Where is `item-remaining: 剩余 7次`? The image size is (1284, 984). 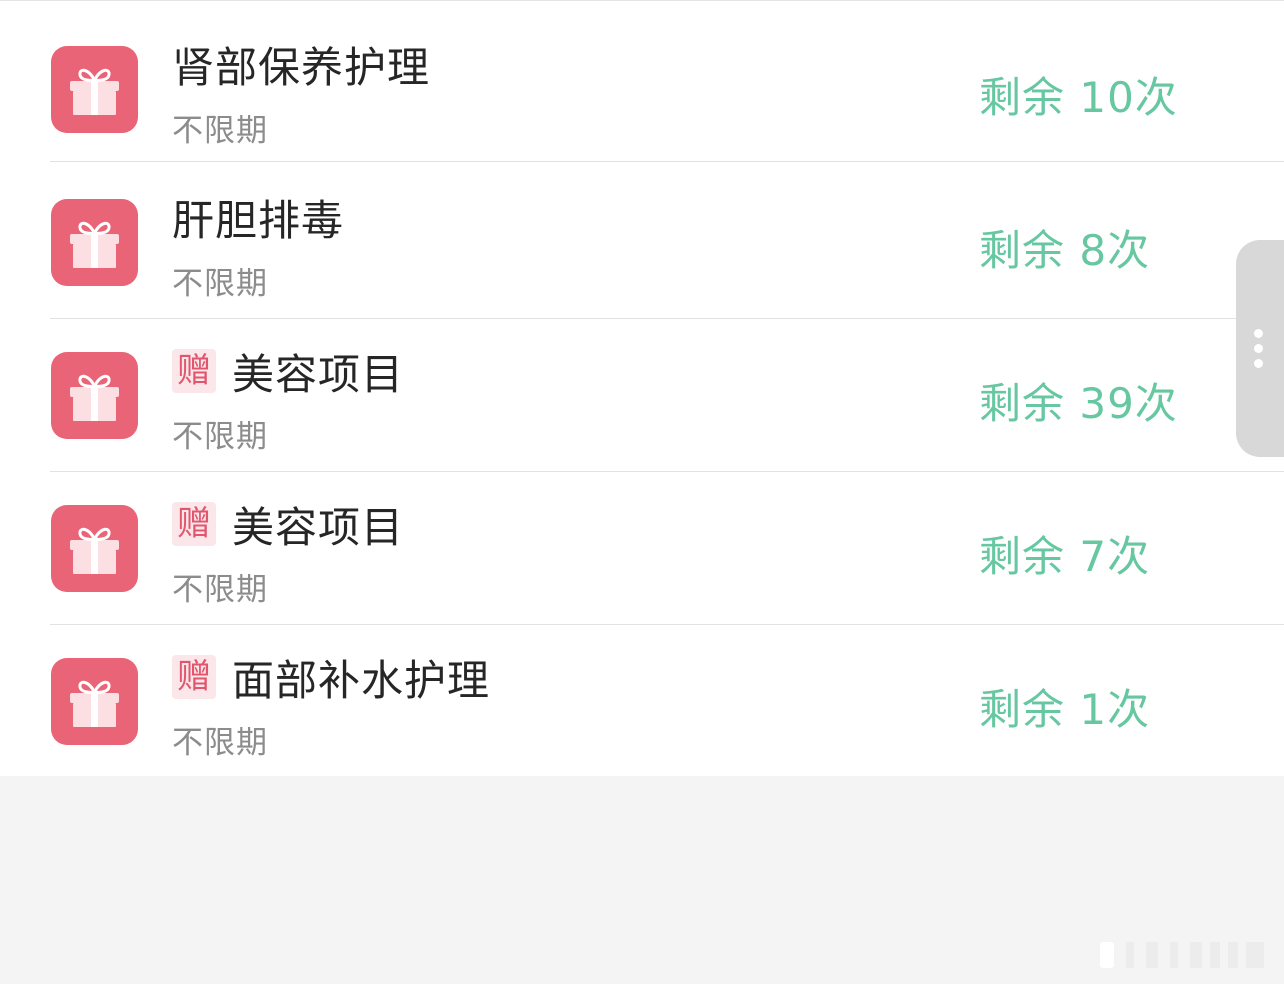
item-remaining: 剩余 7次 is located at coordinates (1065, 556).